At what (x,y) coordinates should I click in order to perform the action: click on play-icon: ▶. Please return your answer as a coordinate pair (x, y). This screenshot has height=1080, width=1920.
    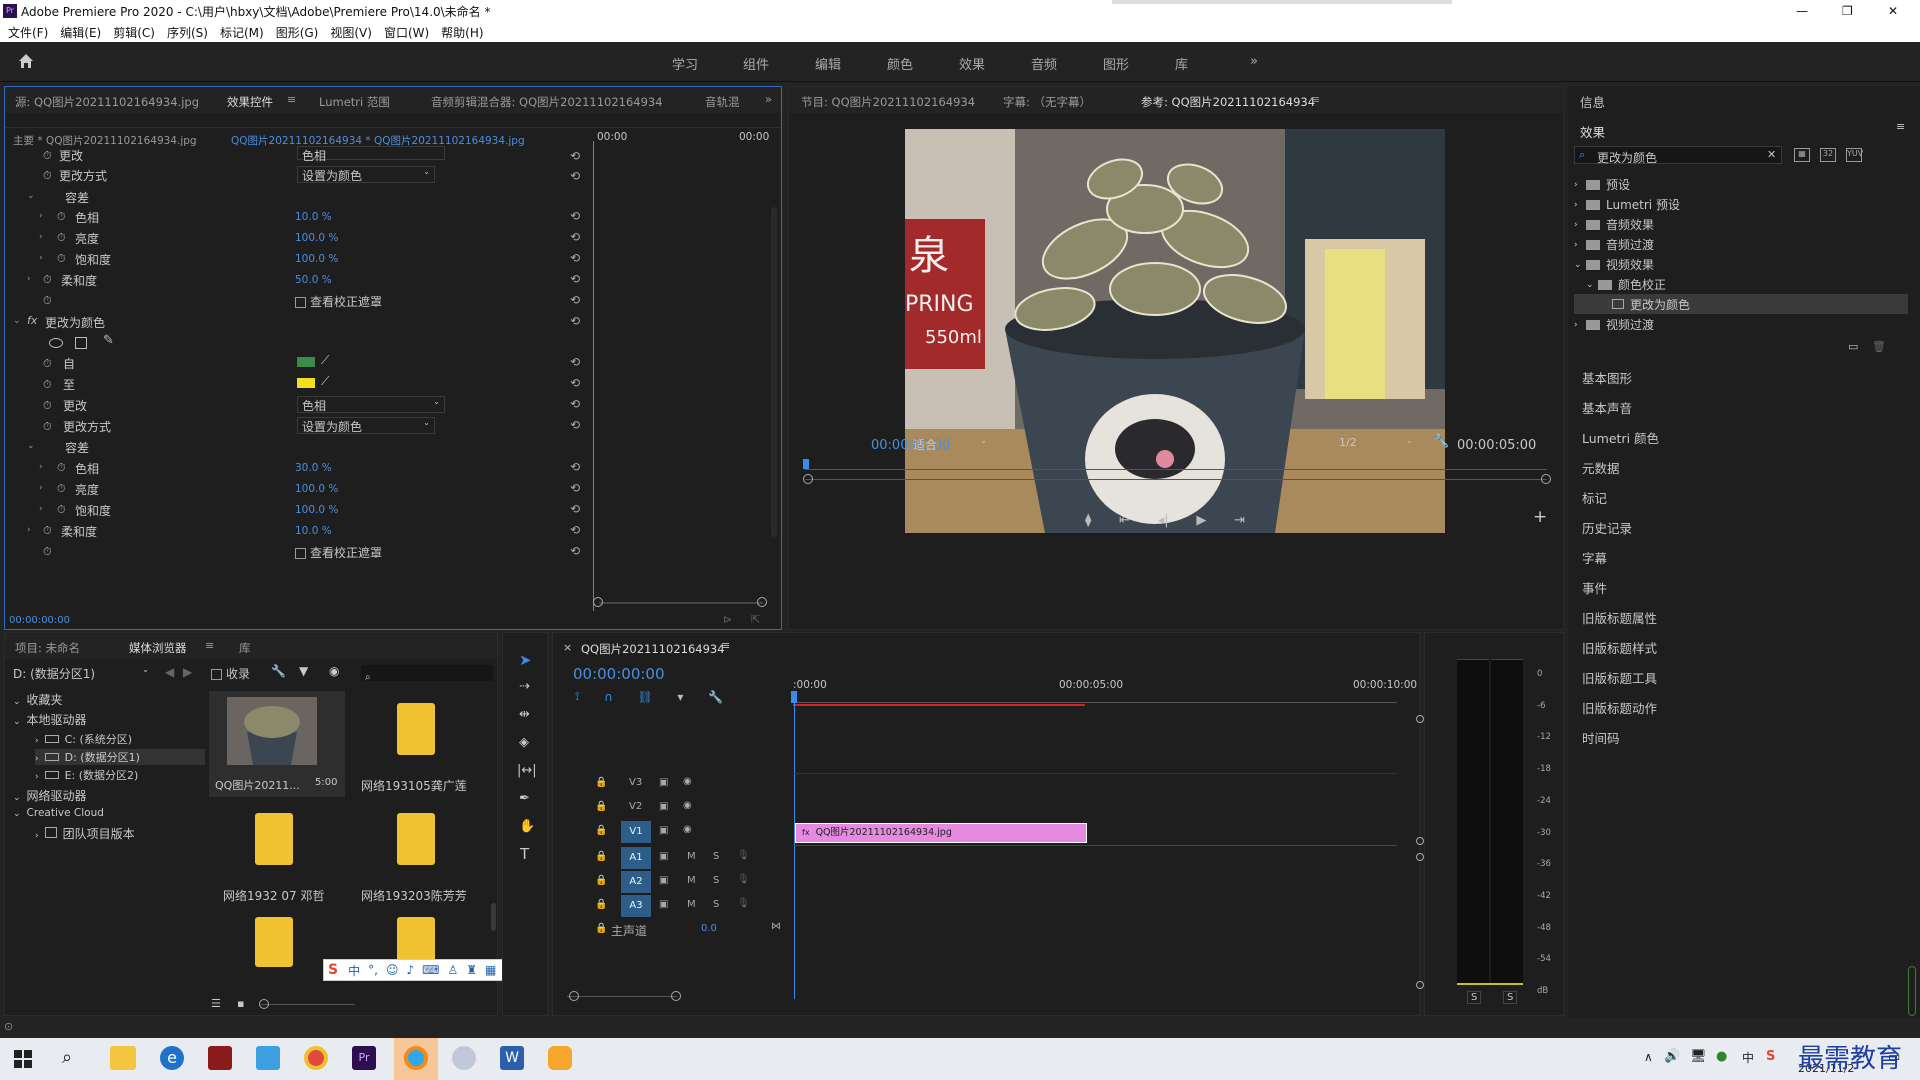
    Looking at the image, I should click on (1201, 520).